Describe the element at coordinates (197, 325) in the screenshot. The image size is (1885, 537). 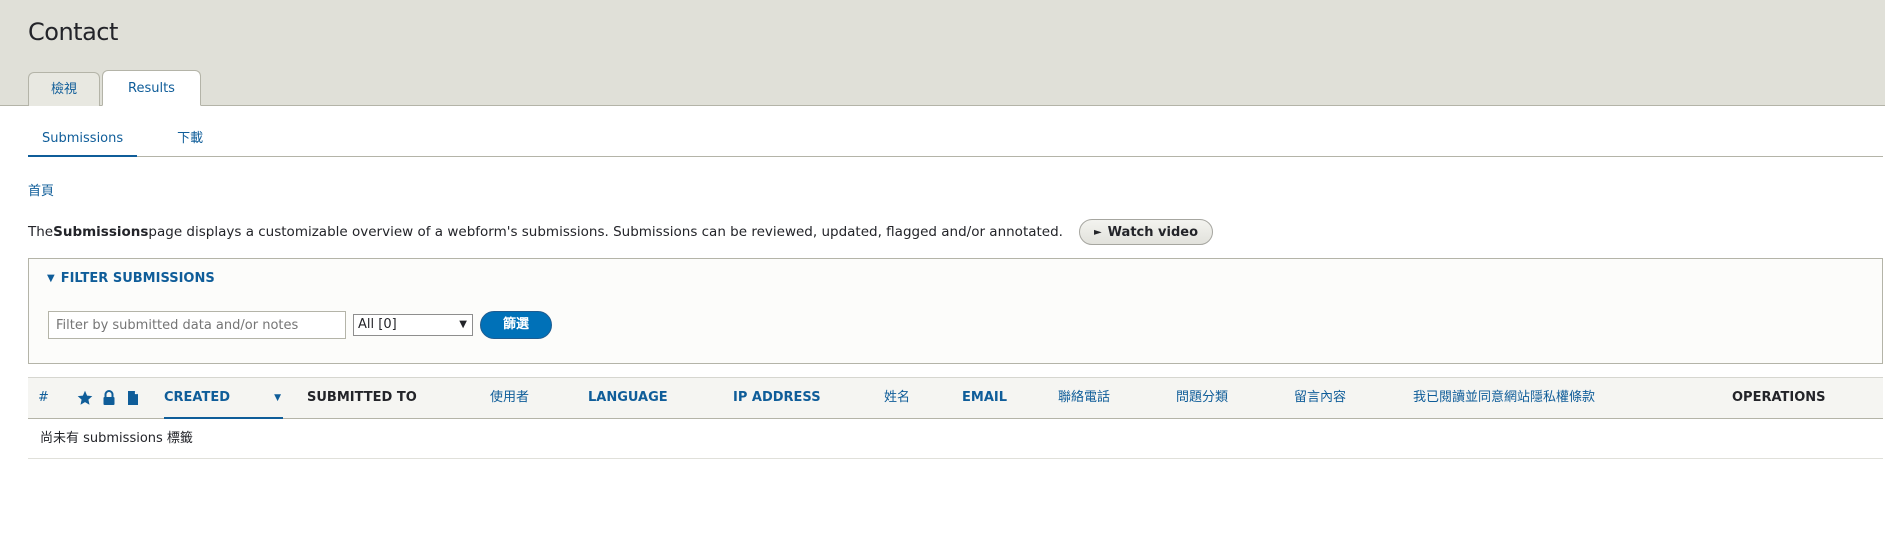
I see `filter-search-input` at that location.